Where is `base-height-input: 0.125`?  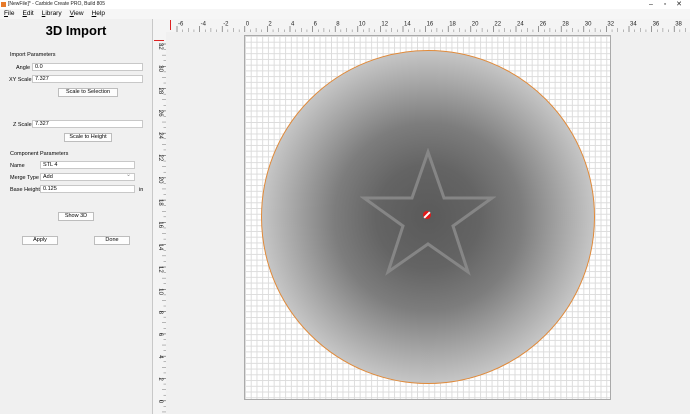 base-height-input: 0.125 is located at coordinates (87, 189).